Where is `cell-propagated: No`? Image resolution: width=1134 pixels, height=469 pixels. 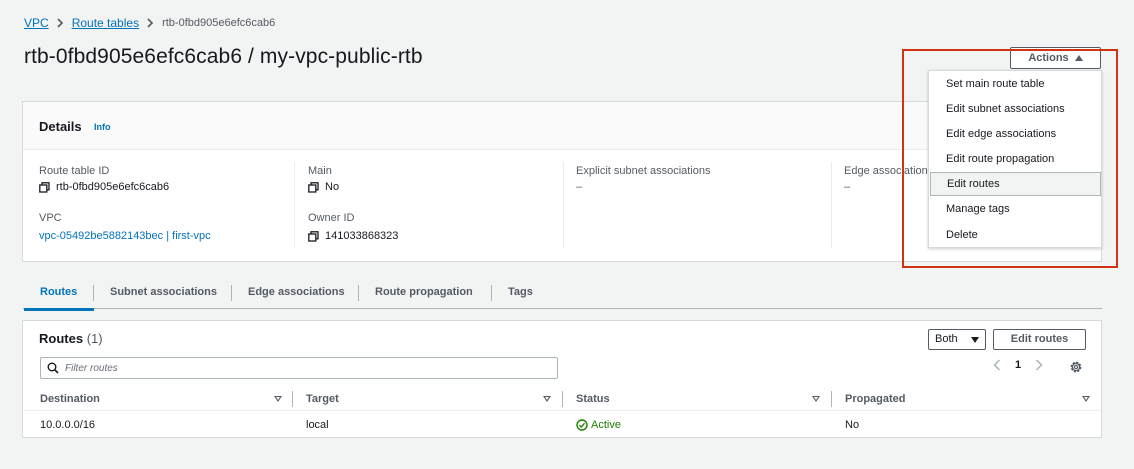 cell-propagated: No is located at coordinates (852, 425).